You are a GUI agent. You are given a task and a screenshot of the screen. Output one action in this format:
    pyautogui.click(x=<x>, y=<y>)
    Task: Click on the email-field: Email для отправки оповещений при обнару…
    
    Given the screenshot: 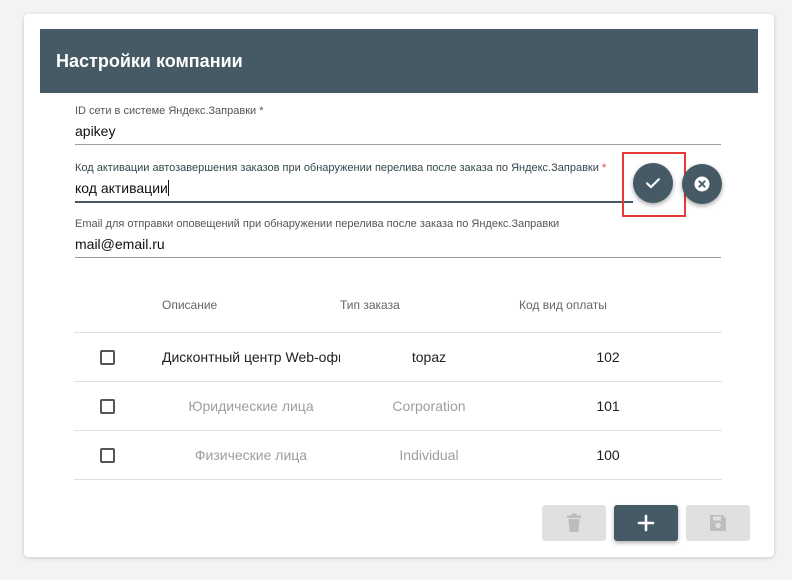 What is the action you would take?
    pyautogui.click(x=398, y=238)
    